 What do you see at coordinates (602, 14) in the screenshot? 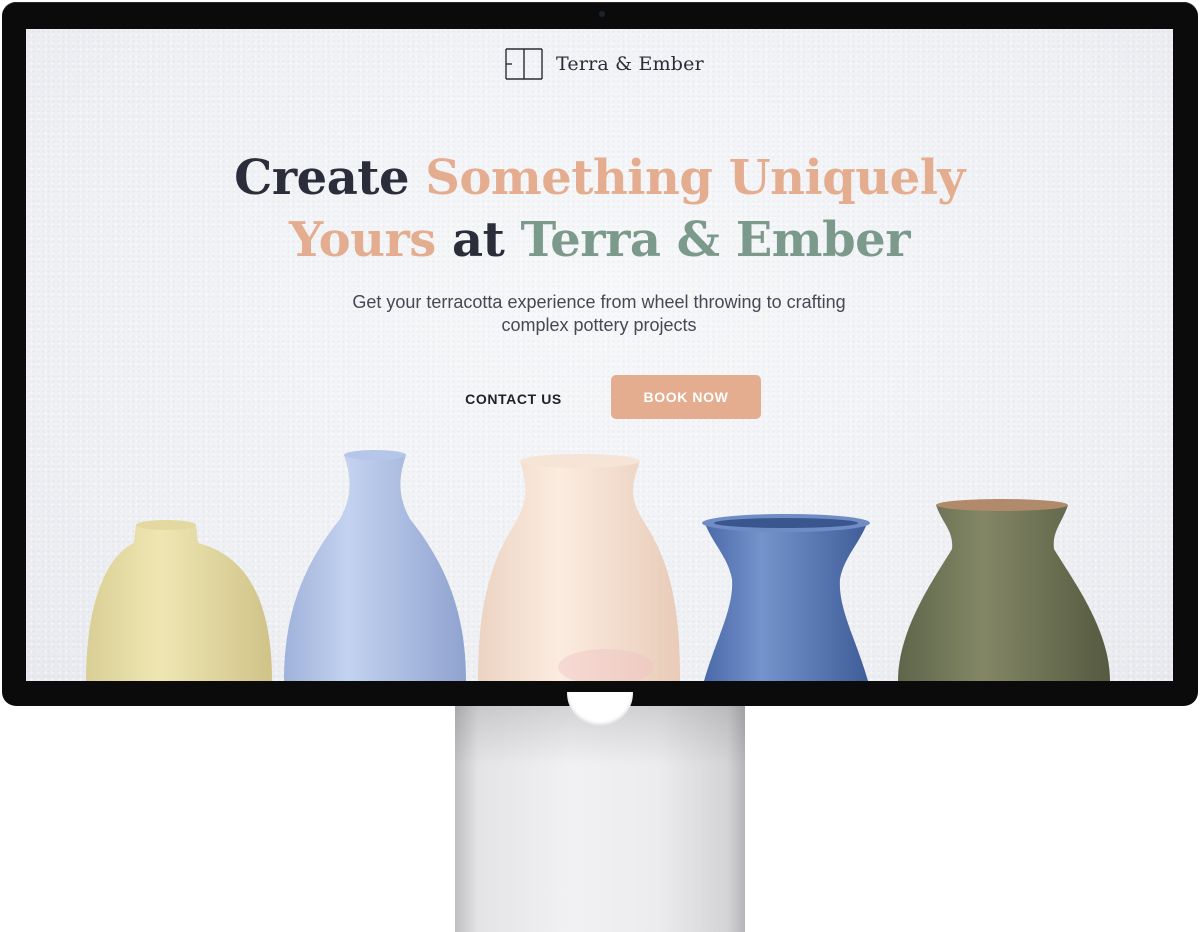
I see `webcam-icon` at bounding box center [602, 14].